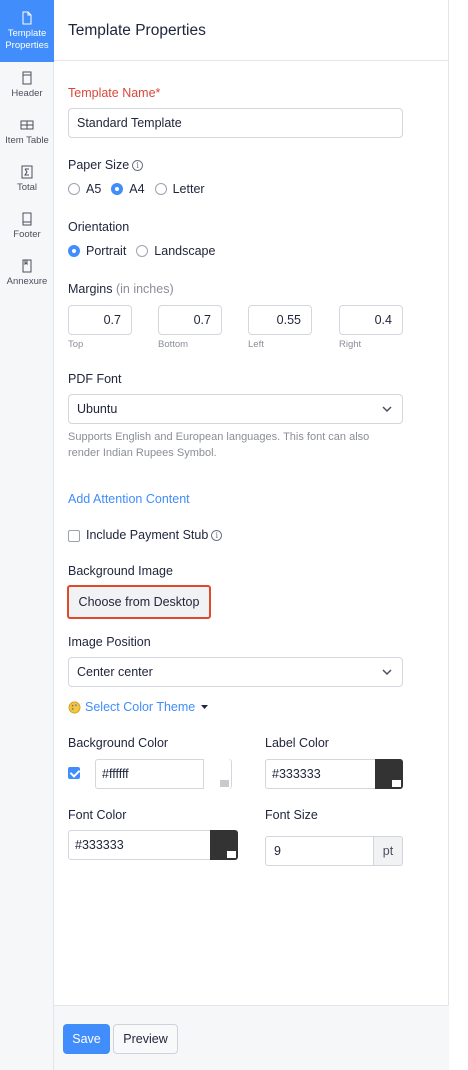  I want to click on rail-label: Footer, so click(27, 234).